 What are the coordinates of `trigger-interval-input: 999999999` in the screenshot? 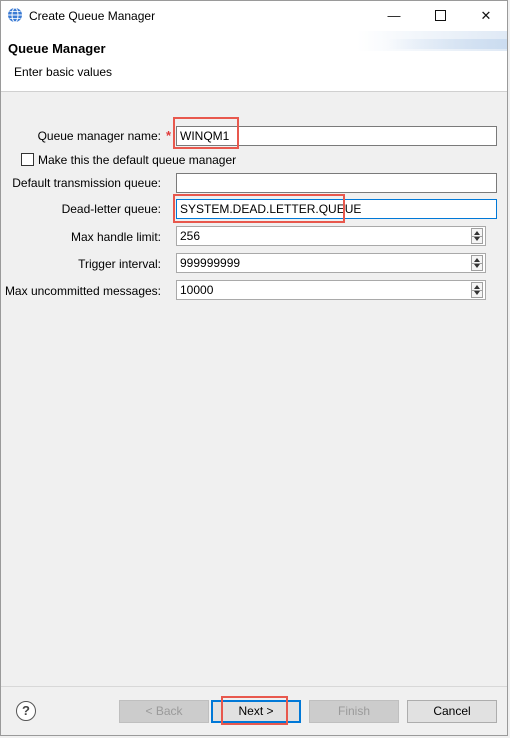 It's located at (331, 263).